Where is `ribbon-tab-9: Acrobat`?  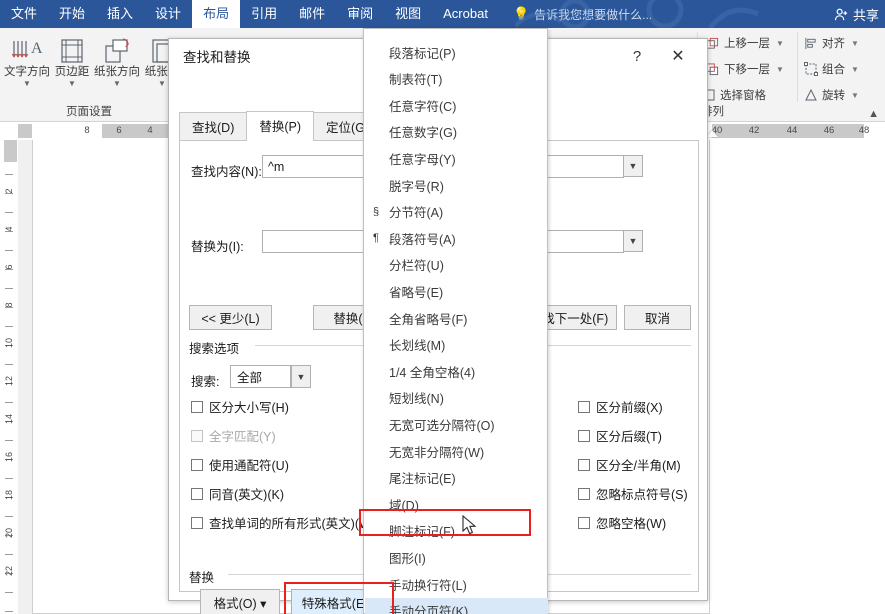
ribbon-tab-9: Acrobat is located at coordinates (465, 14).